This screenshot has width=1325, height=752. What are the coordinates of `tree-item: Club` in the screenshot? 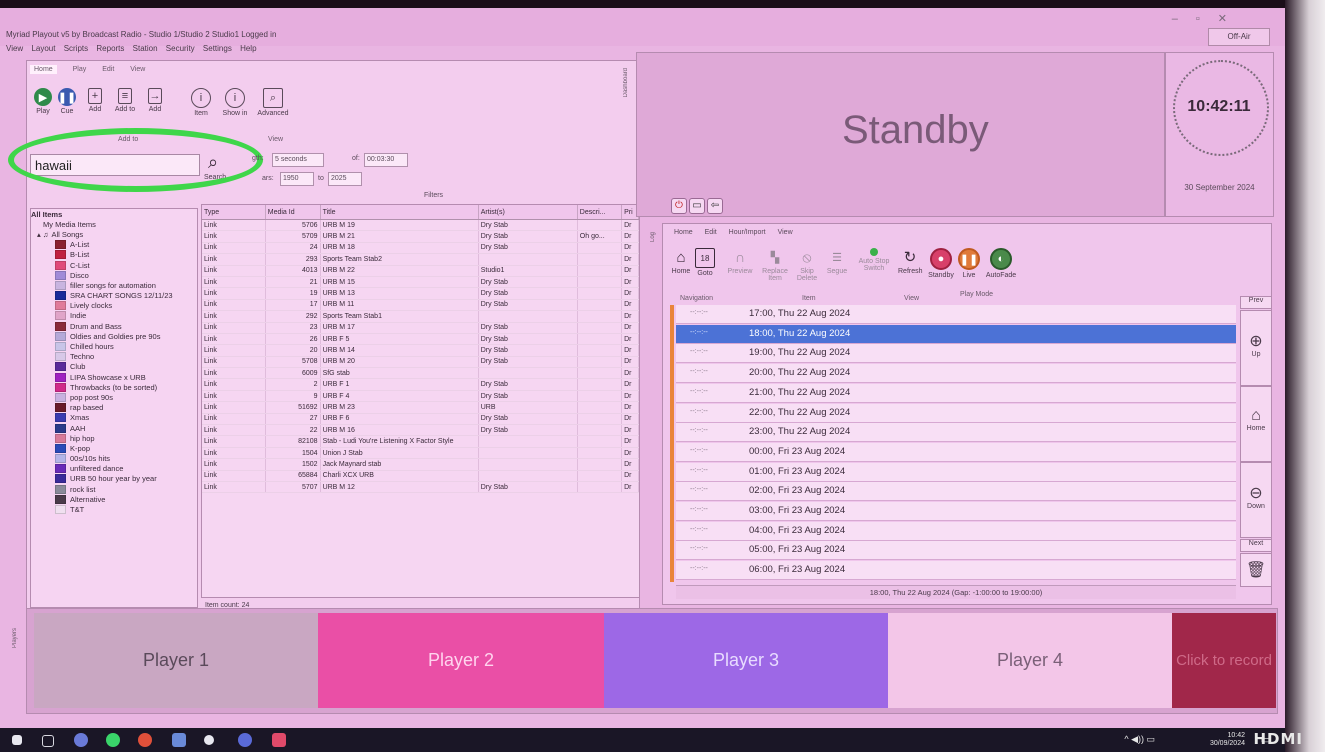 It's located at (114, 367).